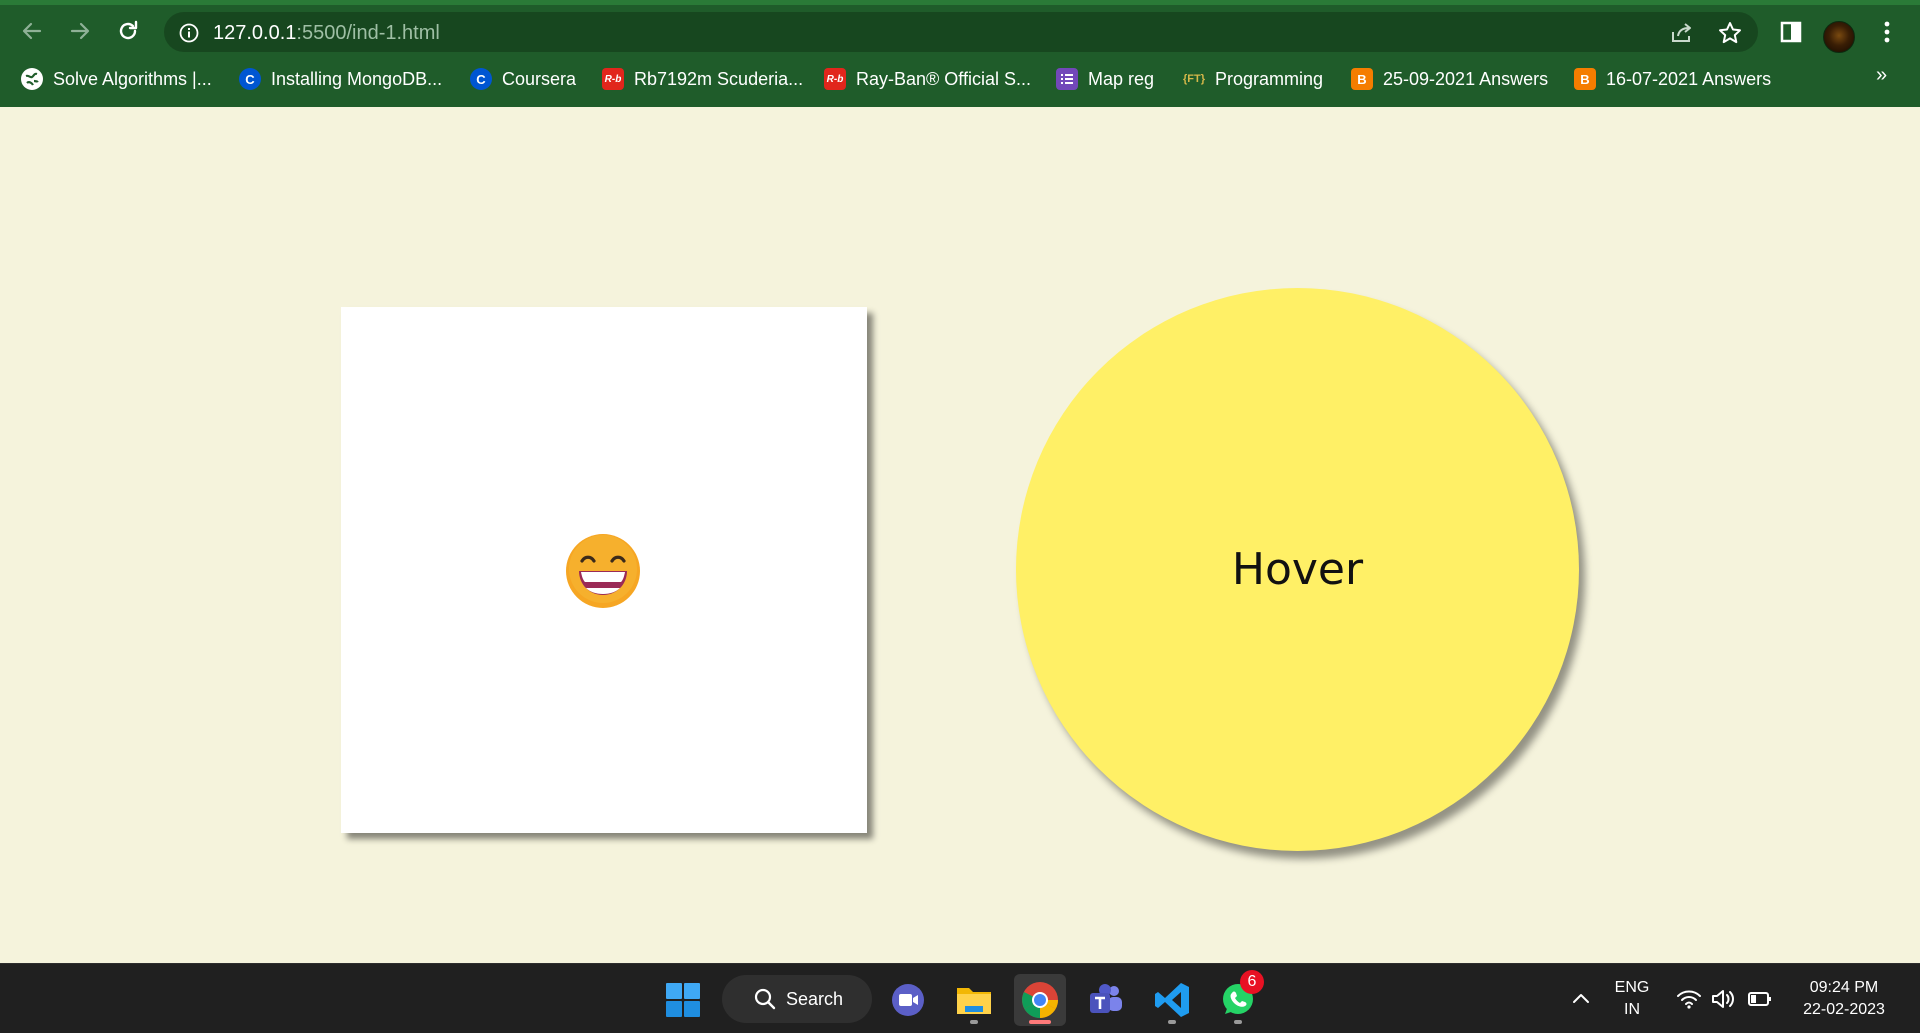 This screenshot has width=1920, height=1033. I want to click on bookmark-16-07-2021-answers: B 16-07-2021 Answers, so click(1672, 79).